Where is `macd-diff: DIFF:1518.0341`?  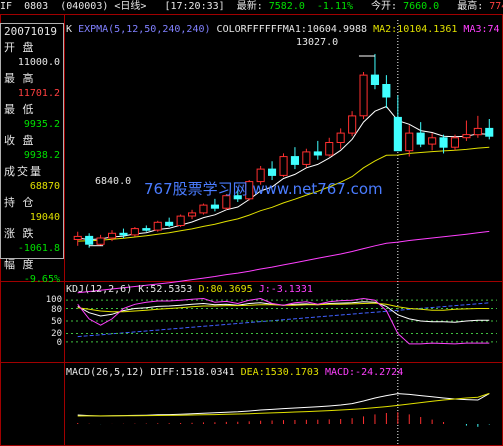
macd-diff: DIFF:1518.0341 is located at coordinates (192, 372).